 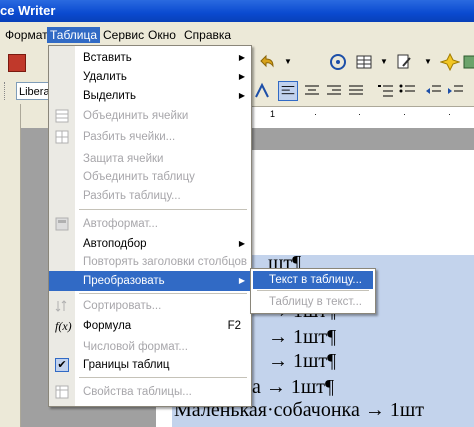 What do you see at coordinates (62, 137) in the screenshot?
I see `split-cells-icon` at bounding box center [62, 137].